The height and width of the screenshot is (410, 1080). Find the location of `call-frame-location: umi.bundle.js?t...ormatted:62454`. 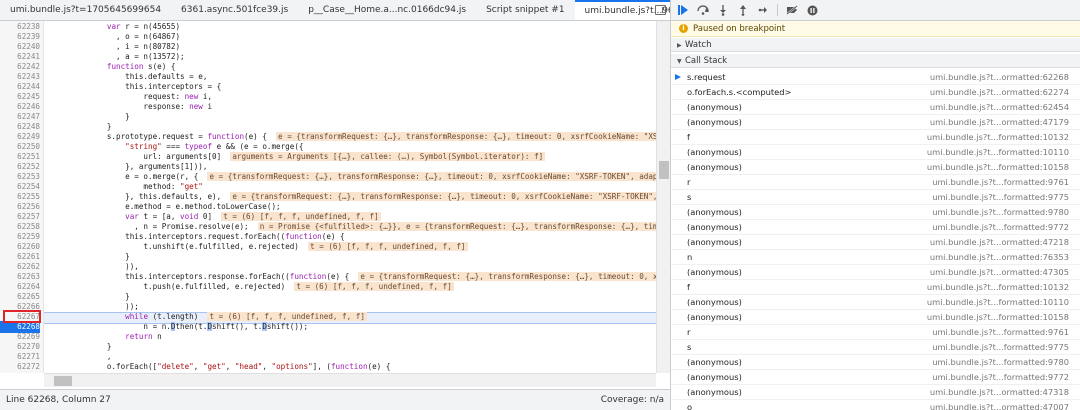

call-frame-location: umi.bundle.js?t...ormatted:62454 is located at coordinates (999, 107).